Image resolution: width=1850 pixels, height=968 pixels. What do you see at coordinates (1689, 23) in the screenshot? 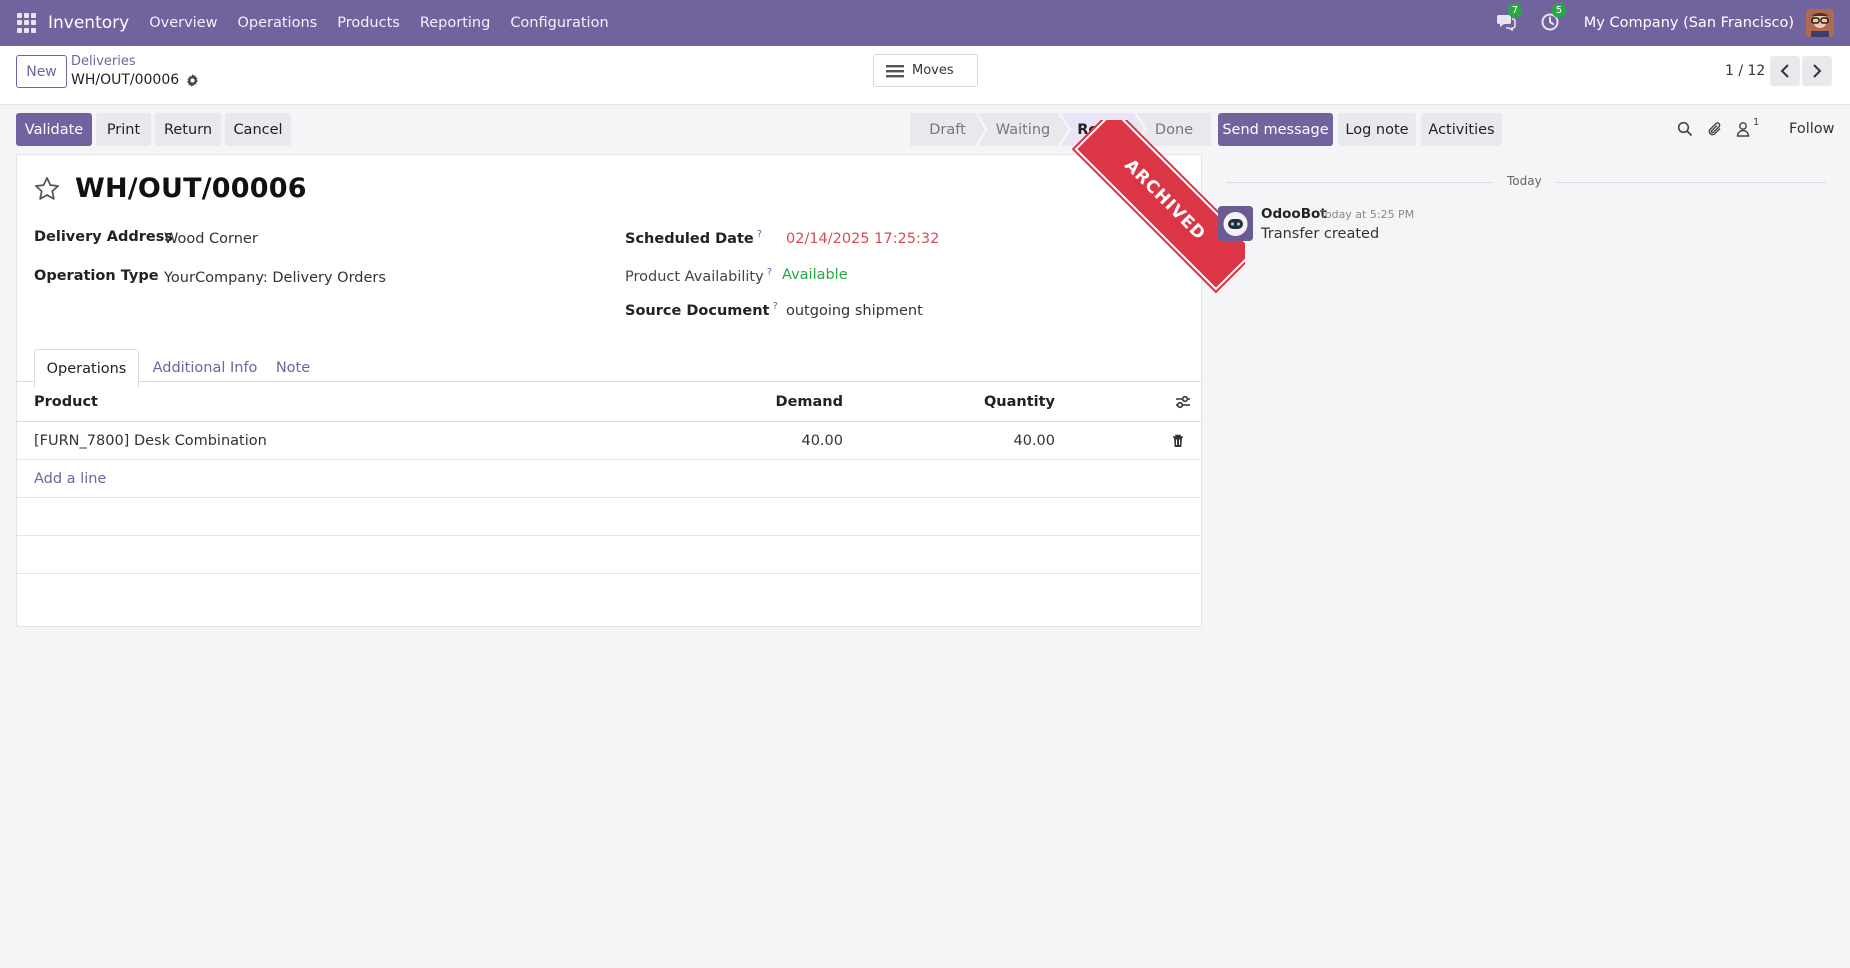
I see `company-switcher: My Company (San Francisco)` at bounding box center [1689, 23].